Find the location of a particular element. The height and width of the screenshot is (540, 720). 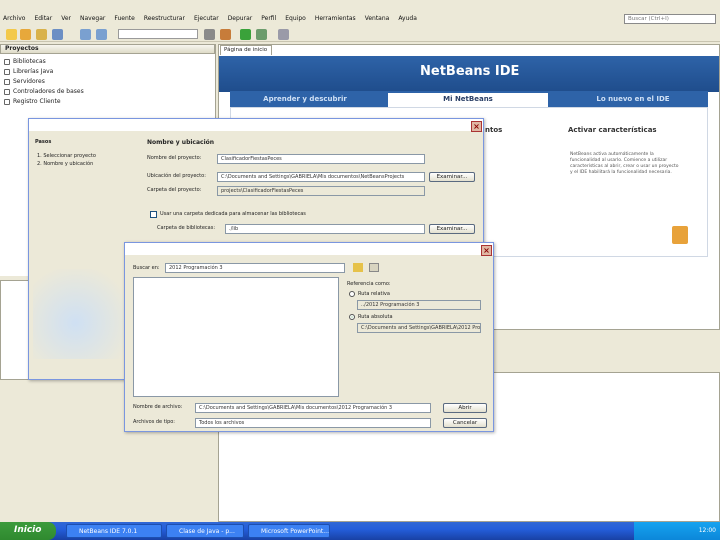

menu-editar: Editar is located at coordinates (43, 18).